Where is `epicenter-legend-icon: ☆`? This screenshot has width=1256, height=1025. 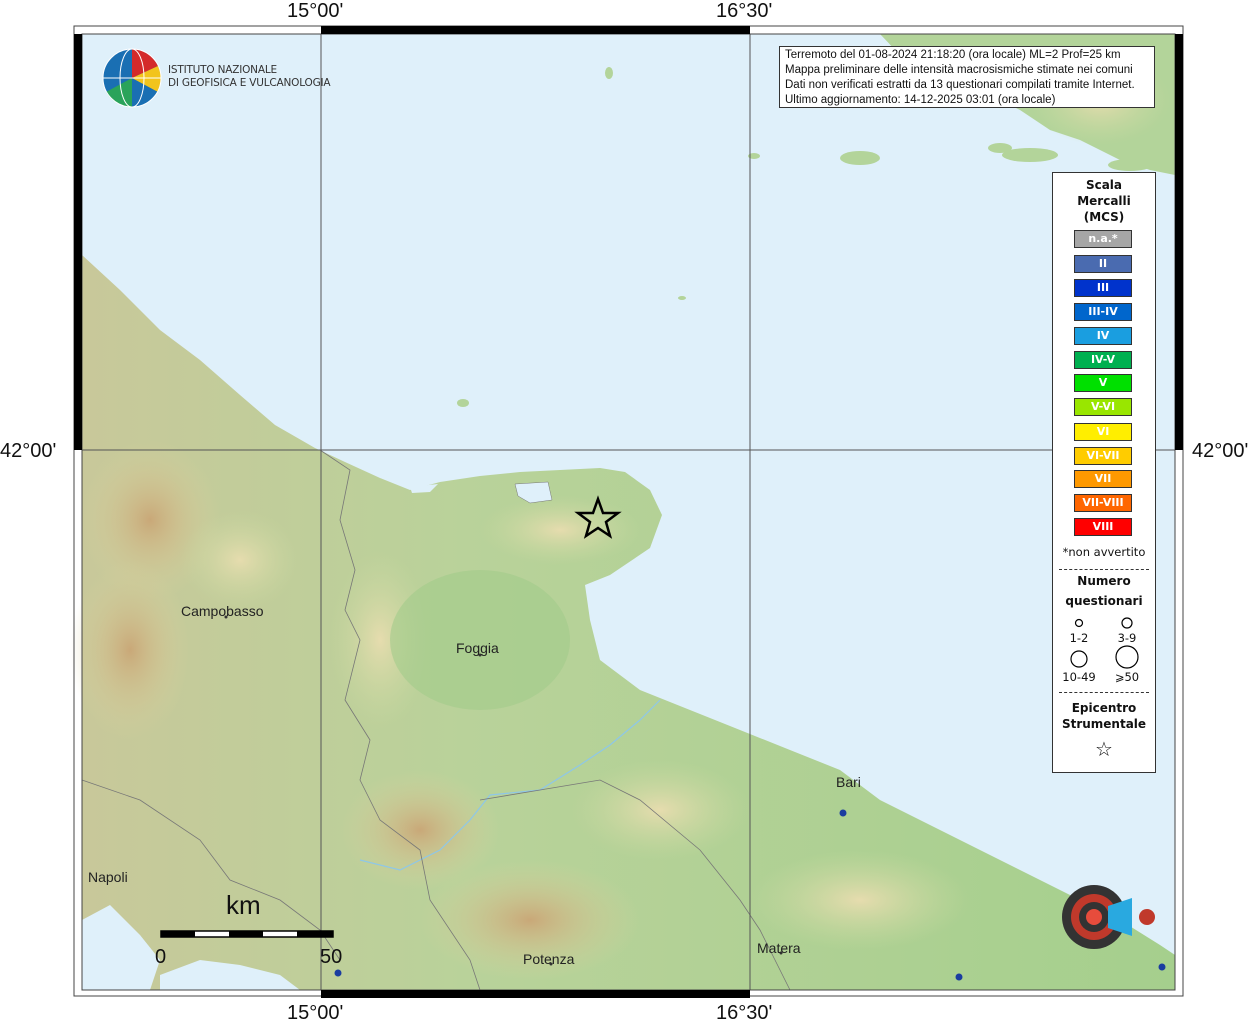
epicenter-legend-icon: ☆ is located at coordinates (1104, 749).